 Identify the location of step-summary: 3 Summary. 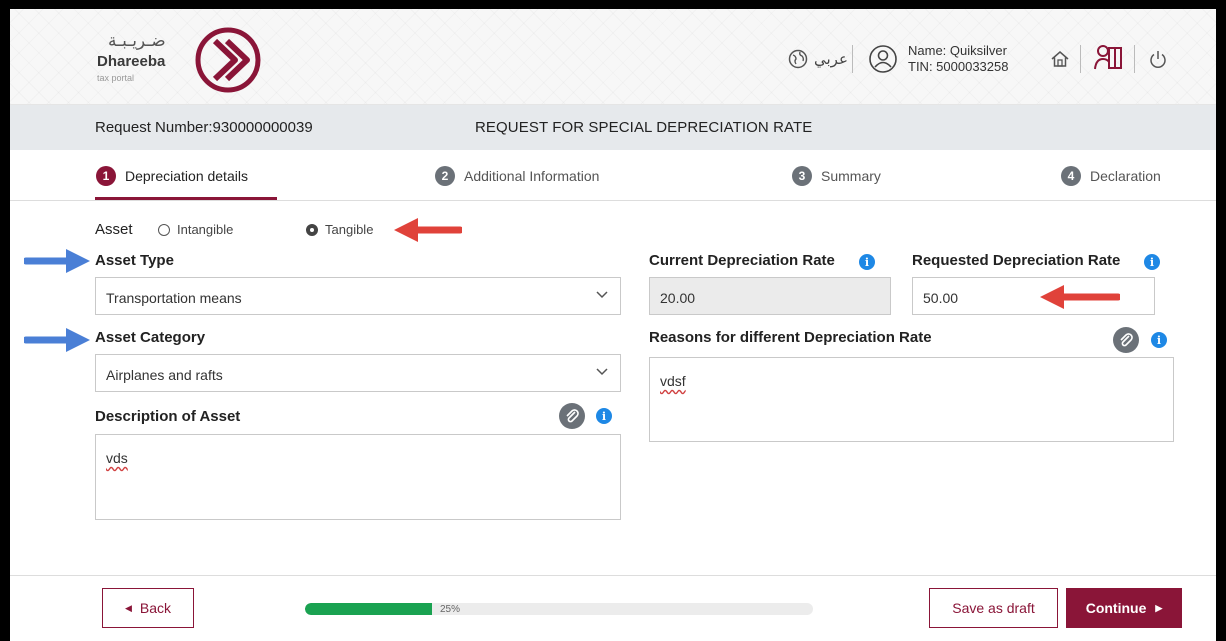
(836, 176).